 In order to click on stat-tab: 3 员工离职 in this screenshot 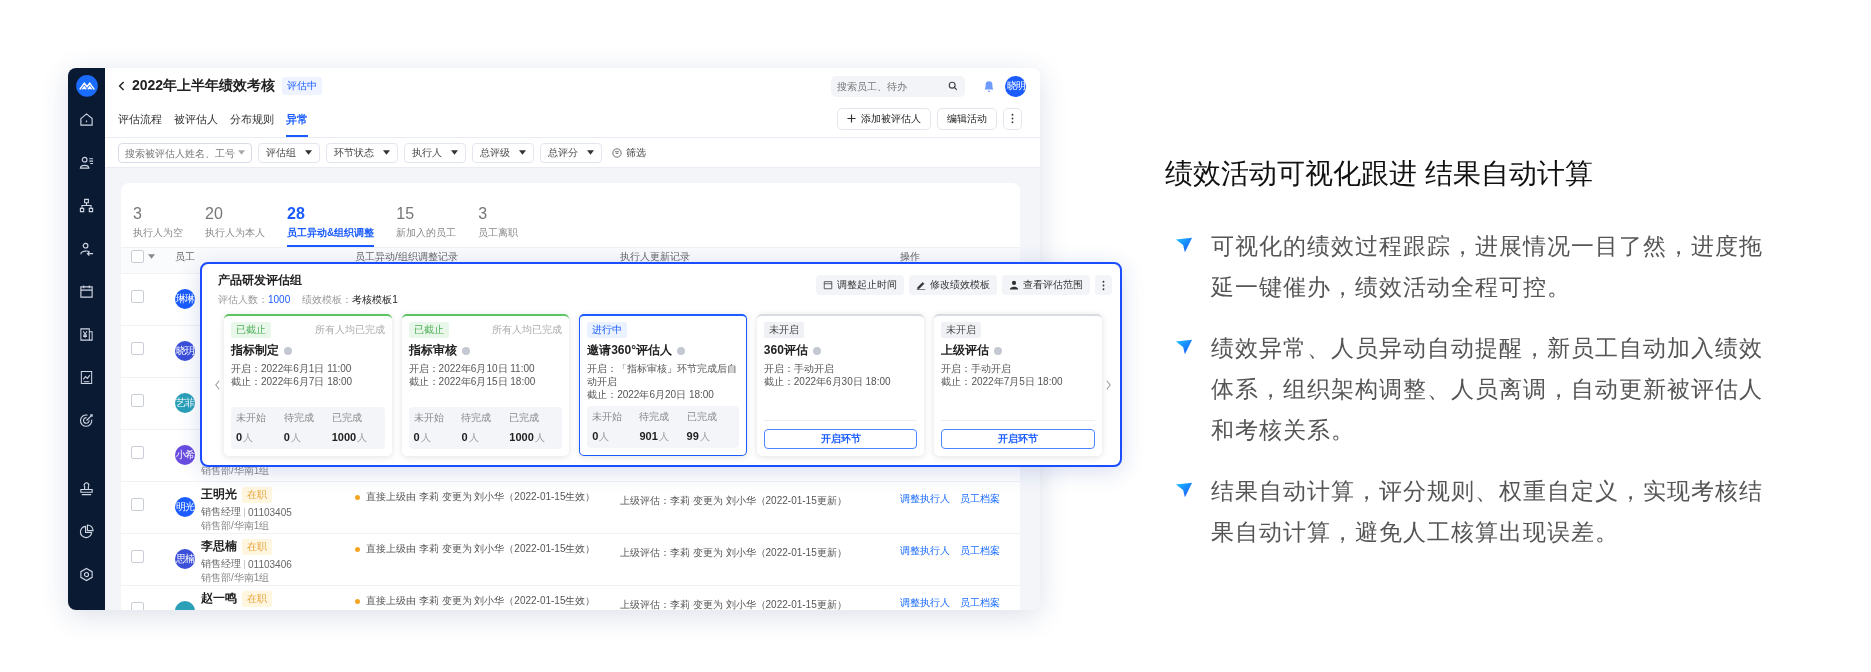, I will do `click(498, 226)`.